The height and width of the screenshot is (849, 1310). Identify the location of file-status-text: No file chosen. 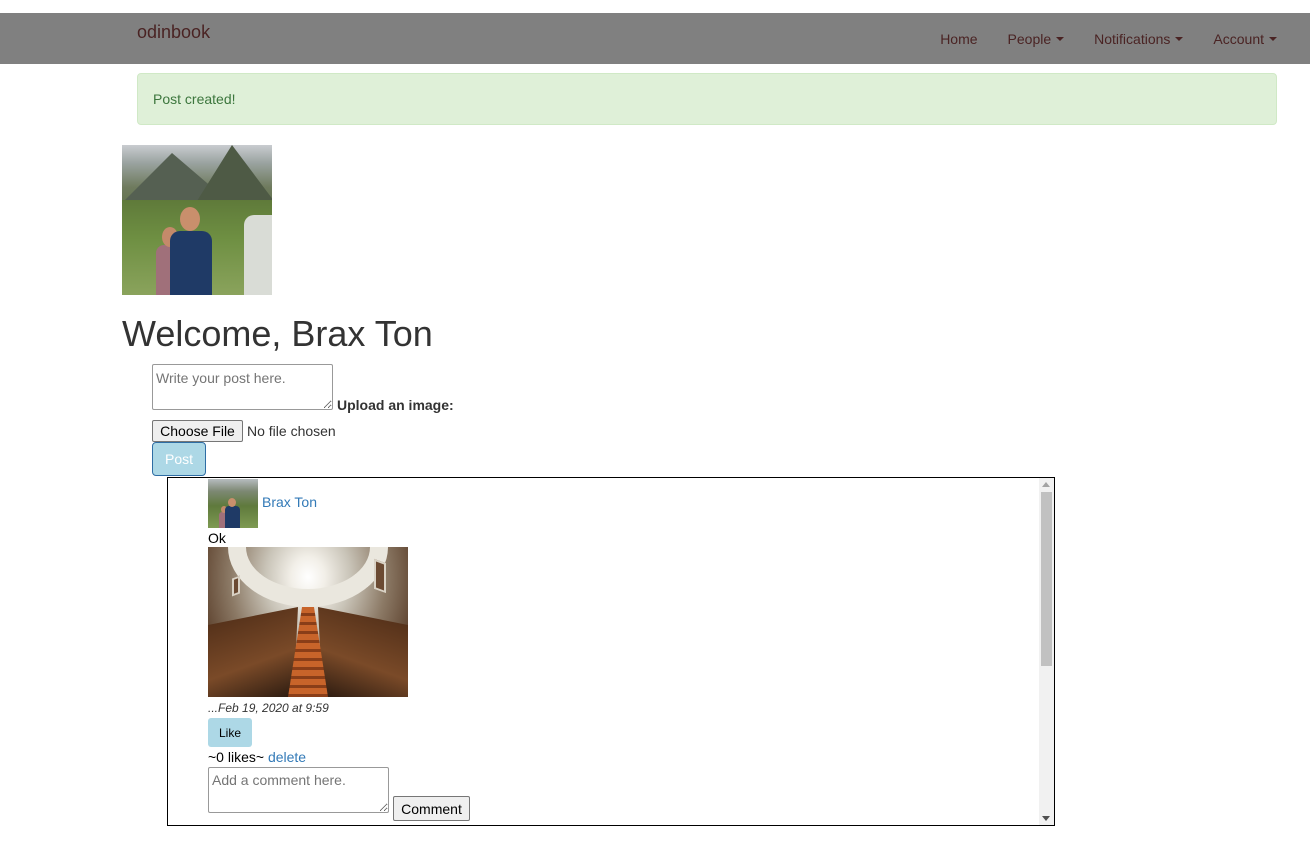
(291, 431).